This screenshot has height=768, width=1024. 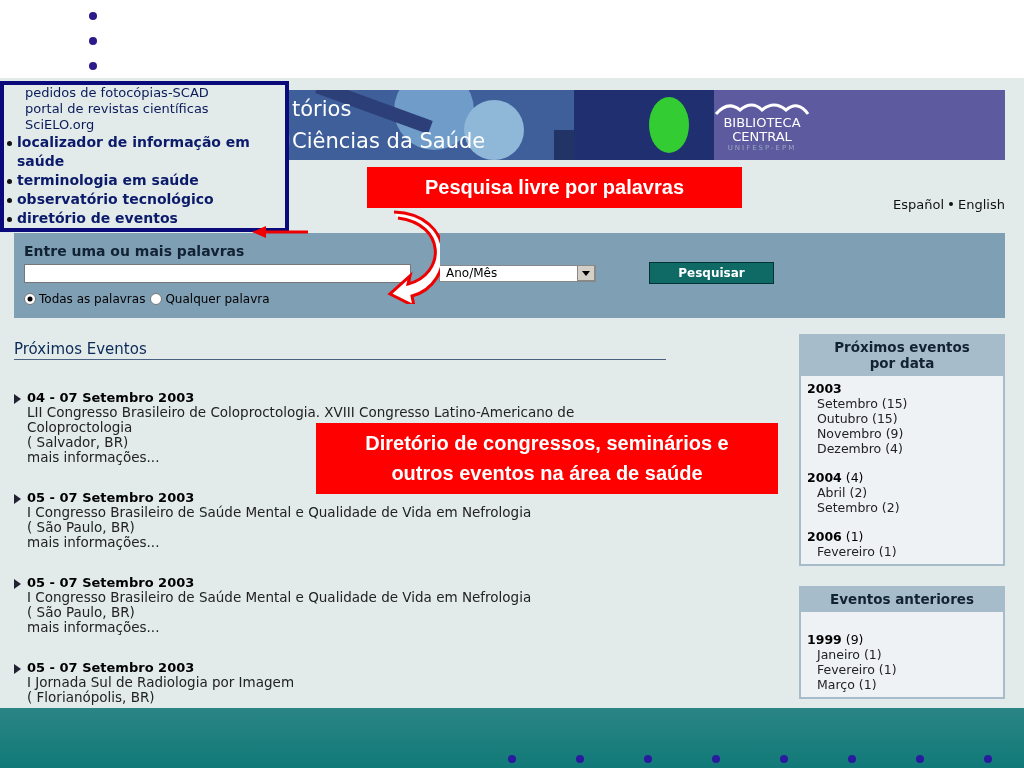 What do you see at coordinates (762, 123) in the screenshot?
I see `library-name: BIBLIOTECA` at bounding box center [762, 123].